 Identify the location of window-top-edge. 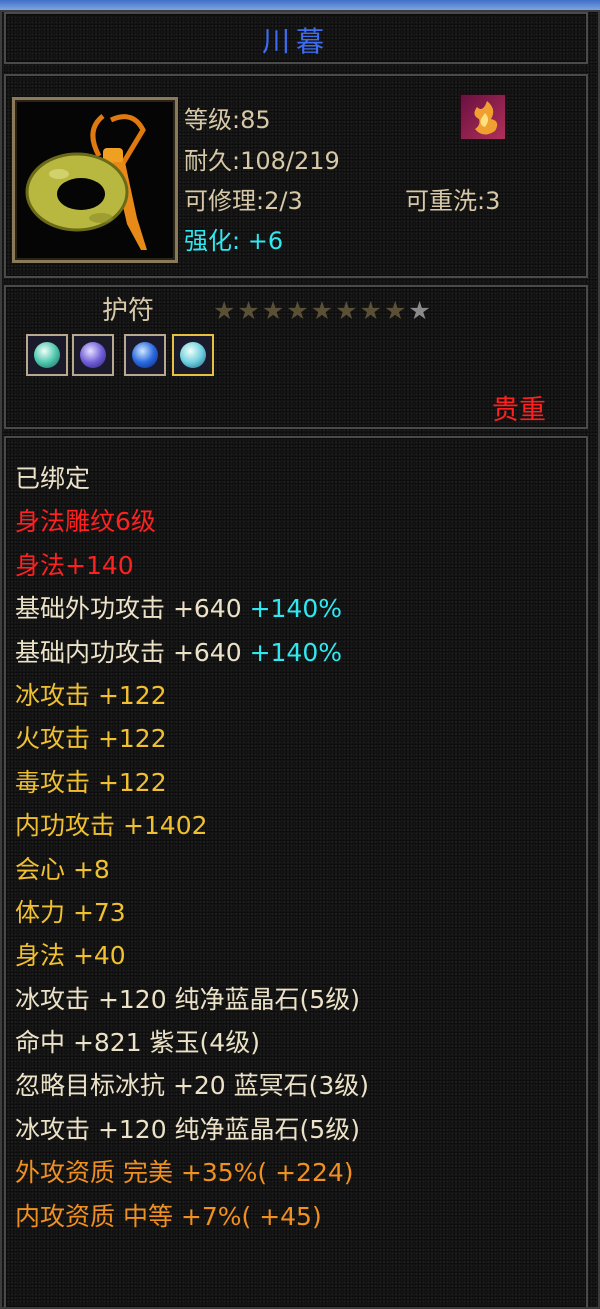
(300, 5).